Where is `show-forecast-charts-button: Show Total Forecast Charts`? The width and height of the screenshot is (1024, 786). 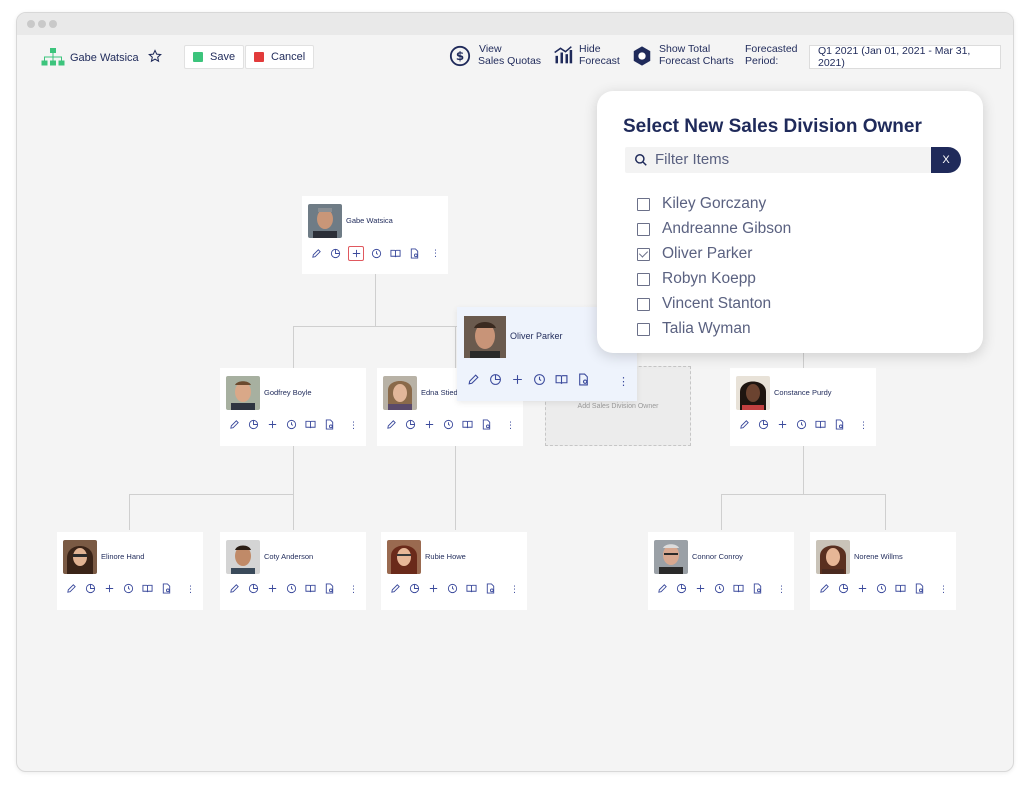
show-forecast-charts-button: Show Total Forecast Charts is located at coordinates (696, 55).